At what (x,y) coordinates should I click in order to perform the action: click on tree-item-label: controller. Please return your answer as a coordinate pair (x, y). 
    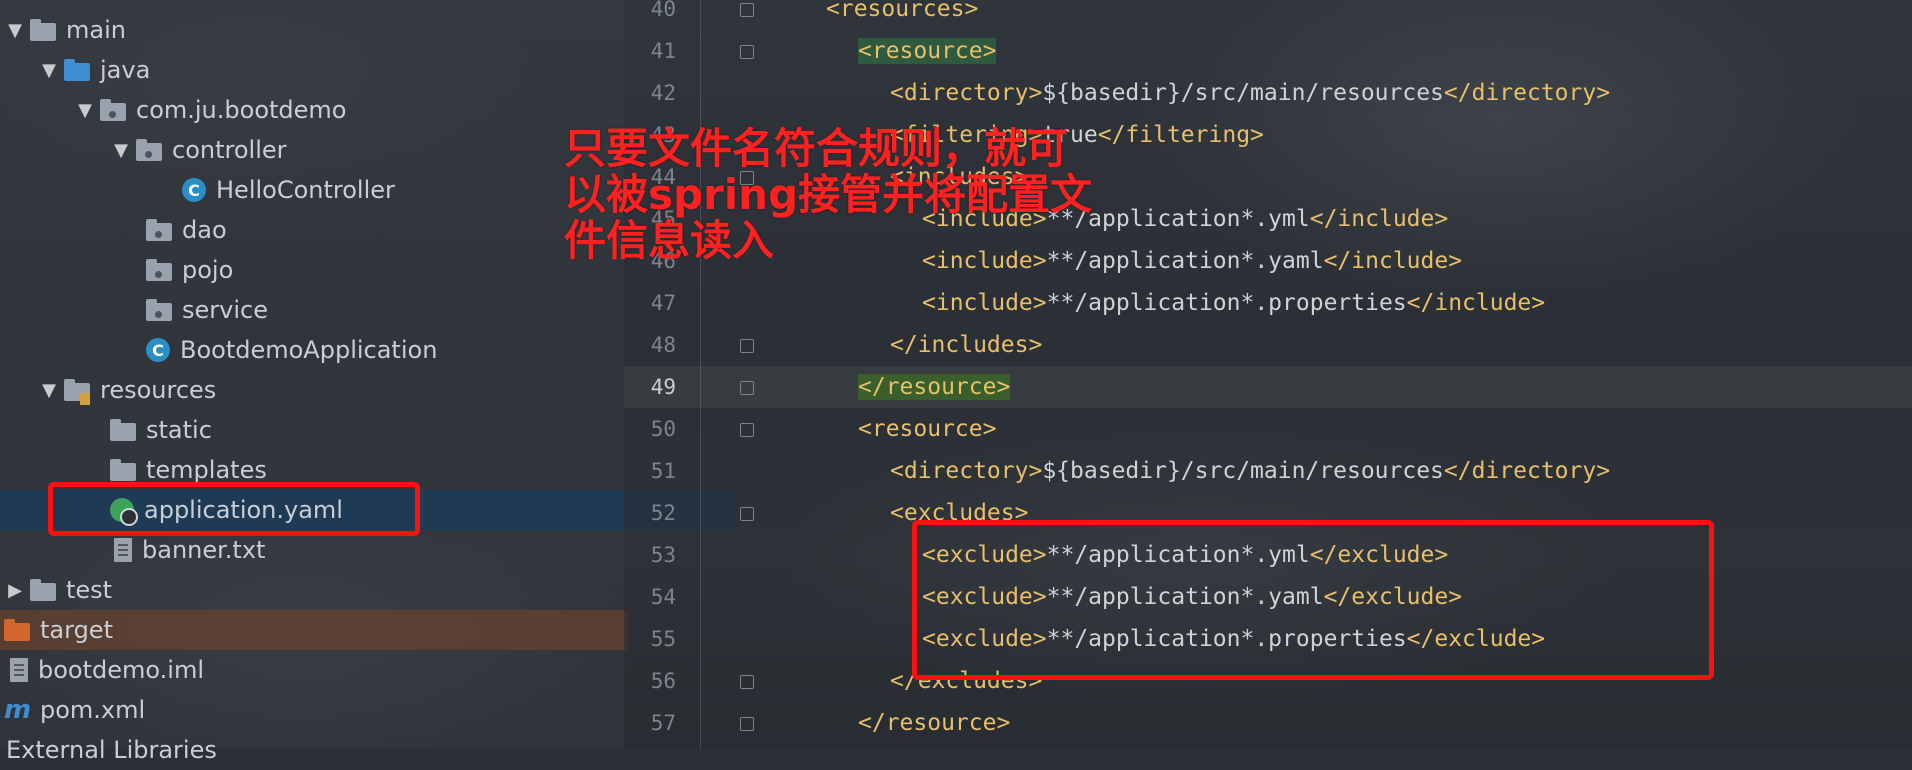
    Looking at the image, I should click on (229, 150).